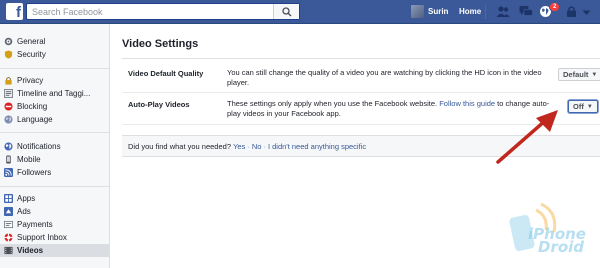 This screenshot has width=600, height=268. Describe the element at coordinates (159, 104) in the screenshot. I see `setting-label: Auto-Play Videos` at that location.